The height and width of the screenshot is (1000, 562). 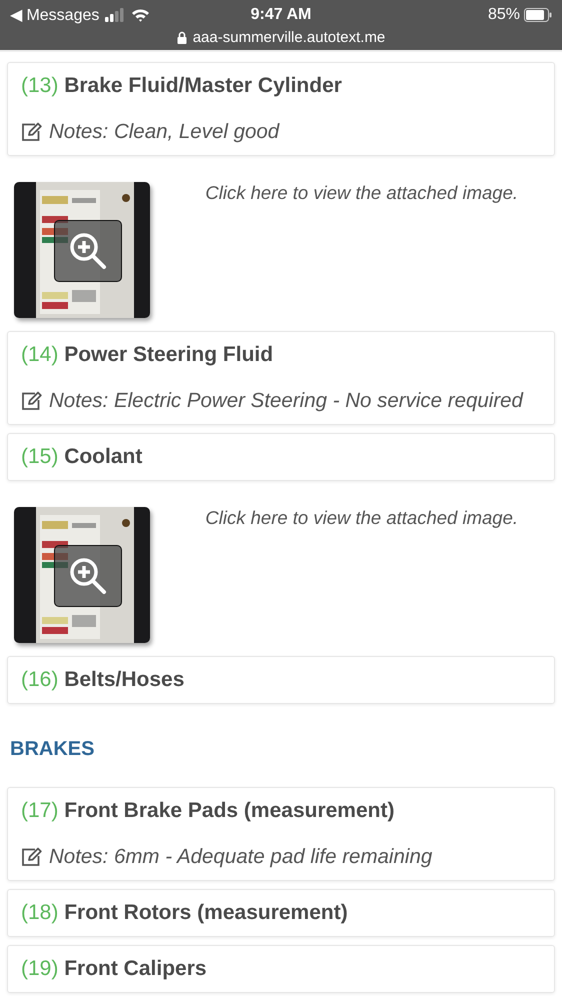 I want to click on url-text: aaa-summerville.autotext.me, so click(x=289, y=37).